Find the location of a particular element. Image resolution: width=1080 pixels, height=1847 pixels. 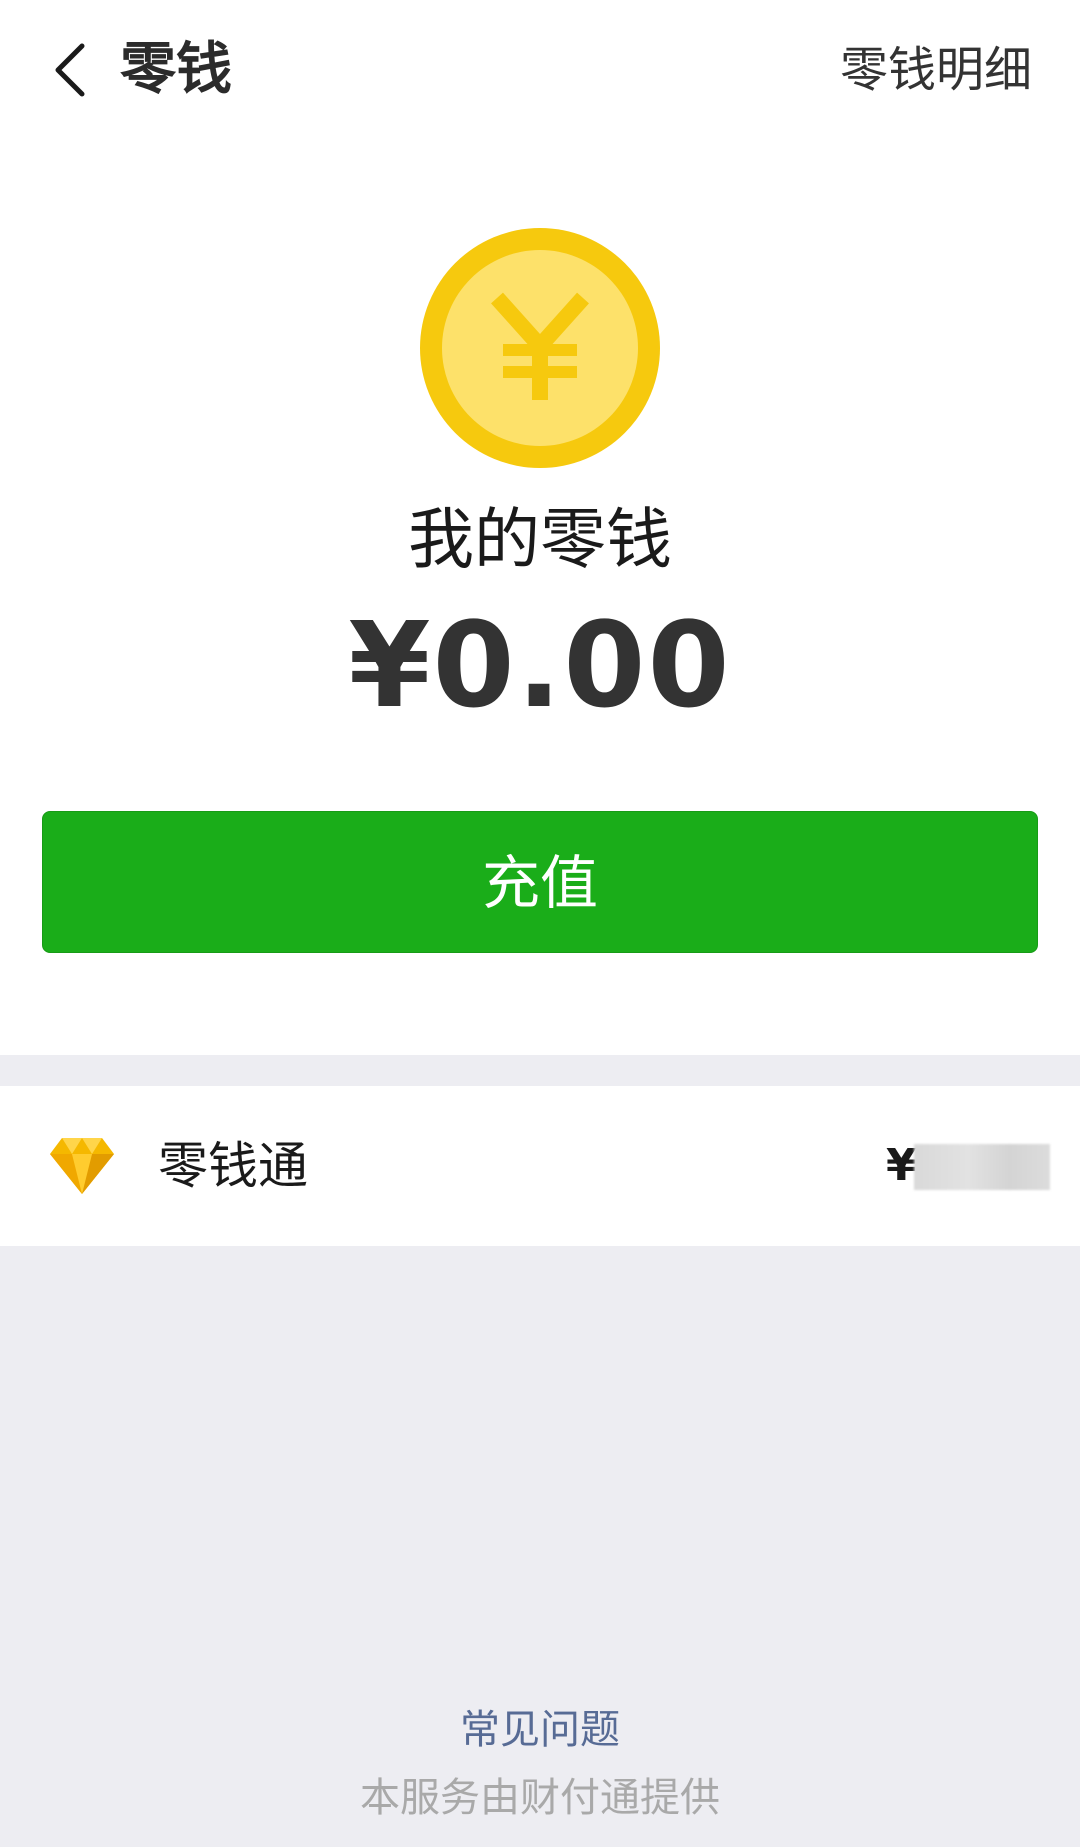

recharge-button: 充值 is located at coordinates (540, 882).